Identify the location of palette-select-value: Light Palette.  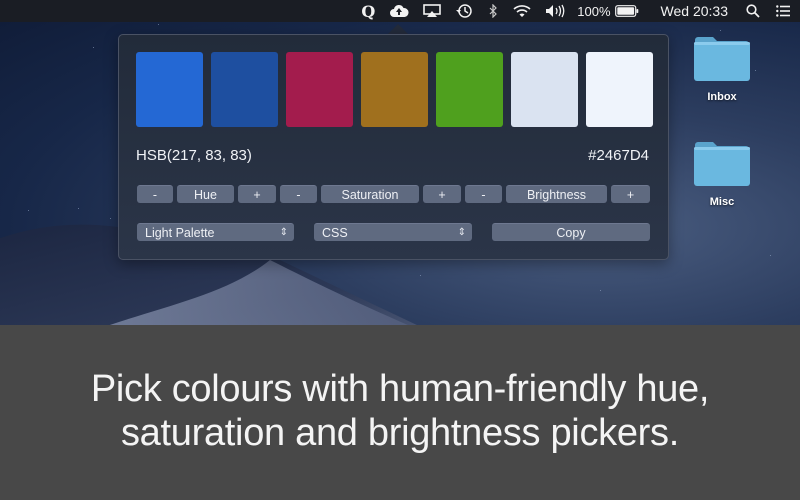
(180, 233).